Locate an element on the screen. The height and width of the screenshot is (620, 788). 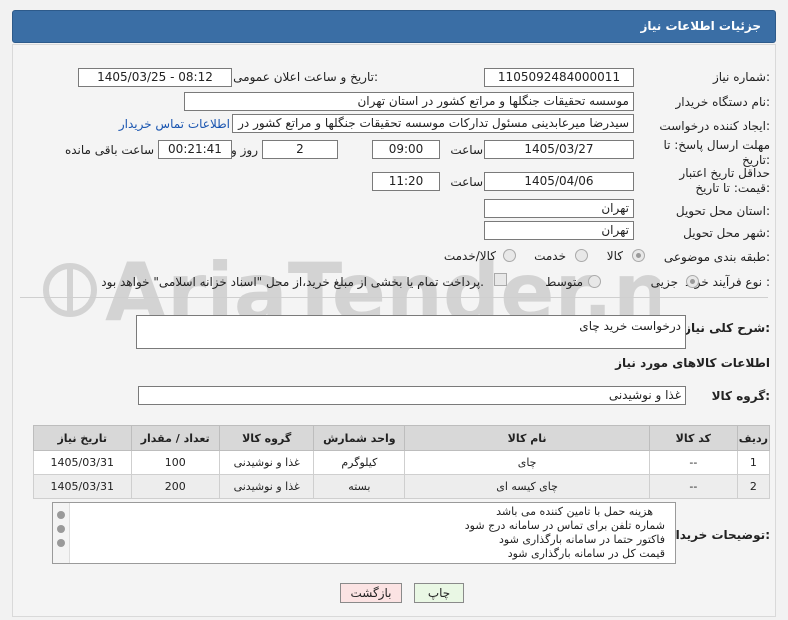
days-label: روز و is located at coordinates (244, 150).